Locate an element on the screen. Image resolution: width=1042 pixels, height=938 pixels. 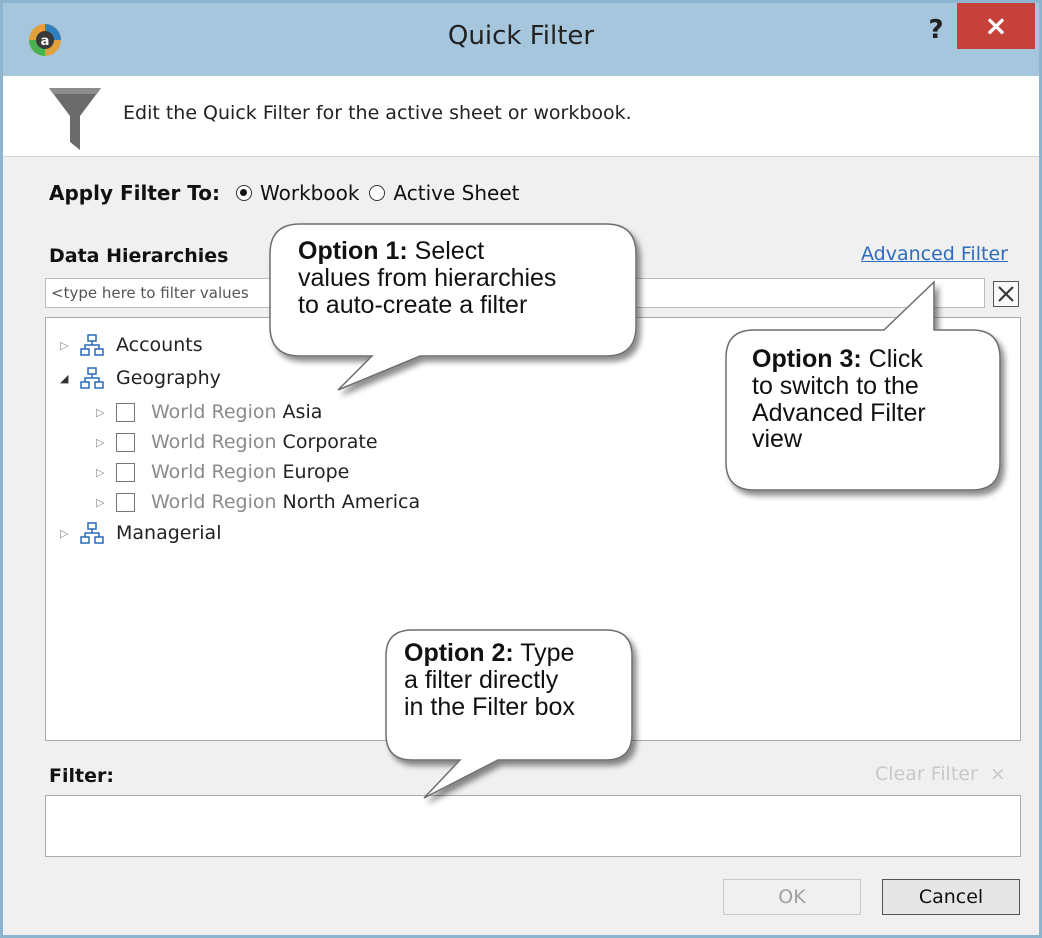
filter-input is located at coordinates (533, 826).